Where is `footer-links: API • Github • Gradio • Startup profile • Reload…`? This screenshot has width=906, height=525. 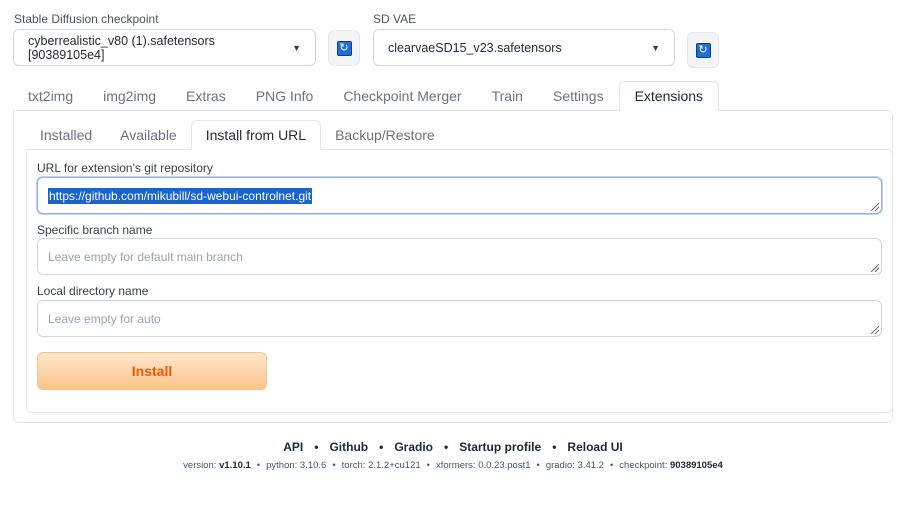 footer-links: API • Github • Gradio • Startup profile • Reload… is located at coordinates (453, 447).